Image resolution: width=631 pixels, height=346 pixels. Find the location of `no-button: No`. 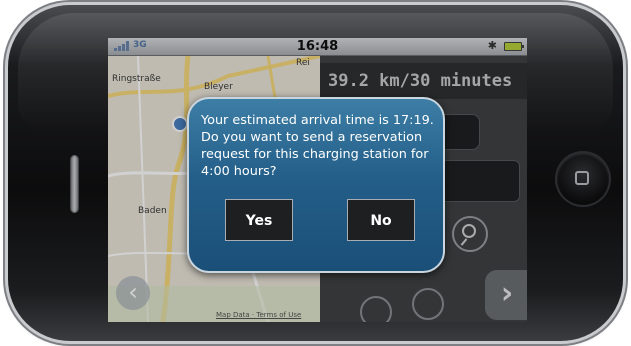

no-button: No is located at coordinates (381, 220).